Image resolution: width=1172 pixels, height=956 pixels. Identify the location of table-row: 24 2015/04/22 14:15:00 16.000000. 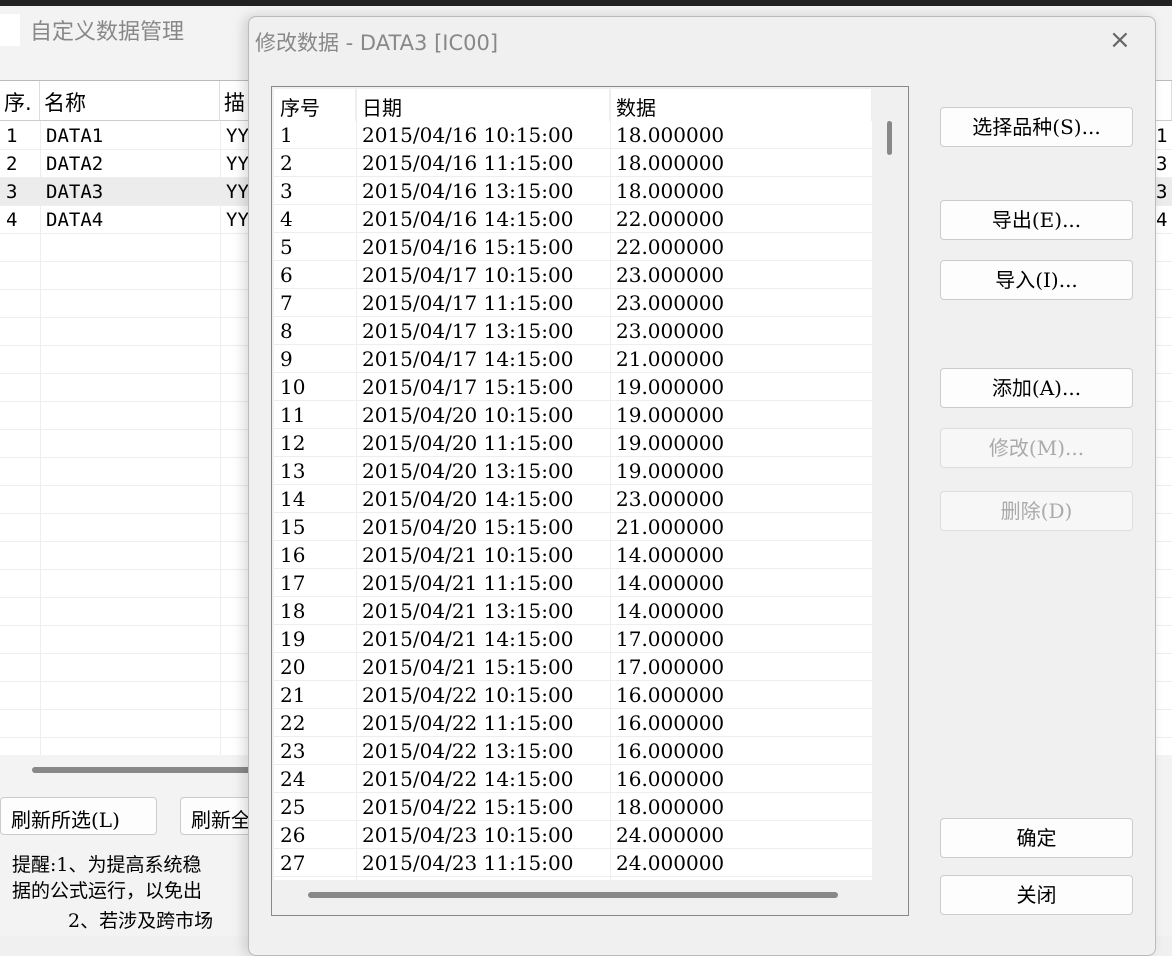
(573, 779).